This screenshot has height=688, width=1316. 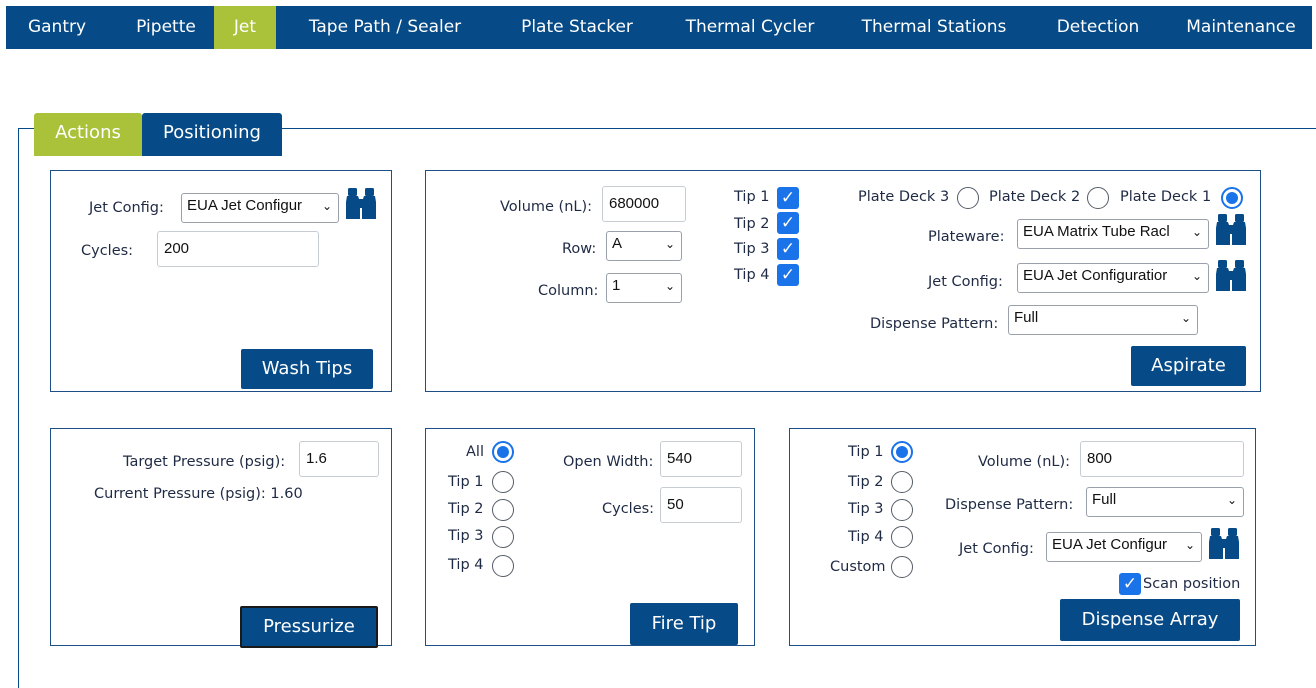 What do you see at coordinates (1104, 499) in the screenshot?
I see `dispense-pattern-value: Full` at bounding box center [1104, 499].